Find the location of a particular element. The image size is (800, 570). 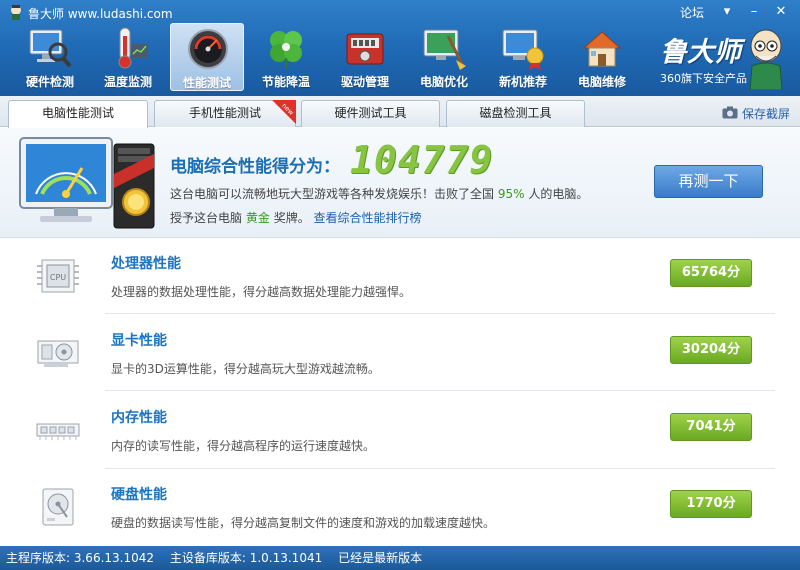

metric-score-badge: 30204分 is located at coordinates (711, 350).